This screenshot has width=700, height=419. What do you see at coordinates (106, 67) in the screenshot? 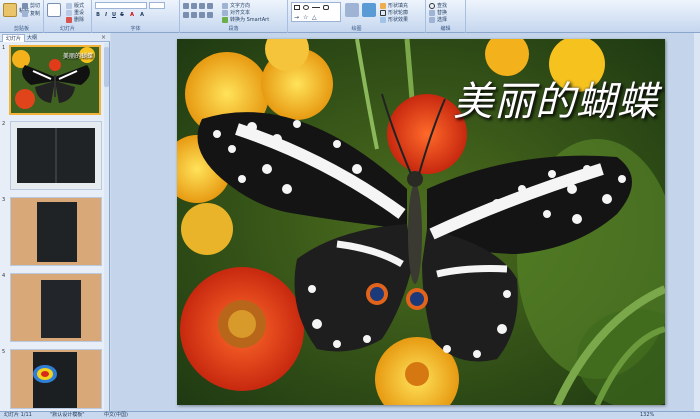
I see `scrollbar-thumb` at bounding box center [106, 67].